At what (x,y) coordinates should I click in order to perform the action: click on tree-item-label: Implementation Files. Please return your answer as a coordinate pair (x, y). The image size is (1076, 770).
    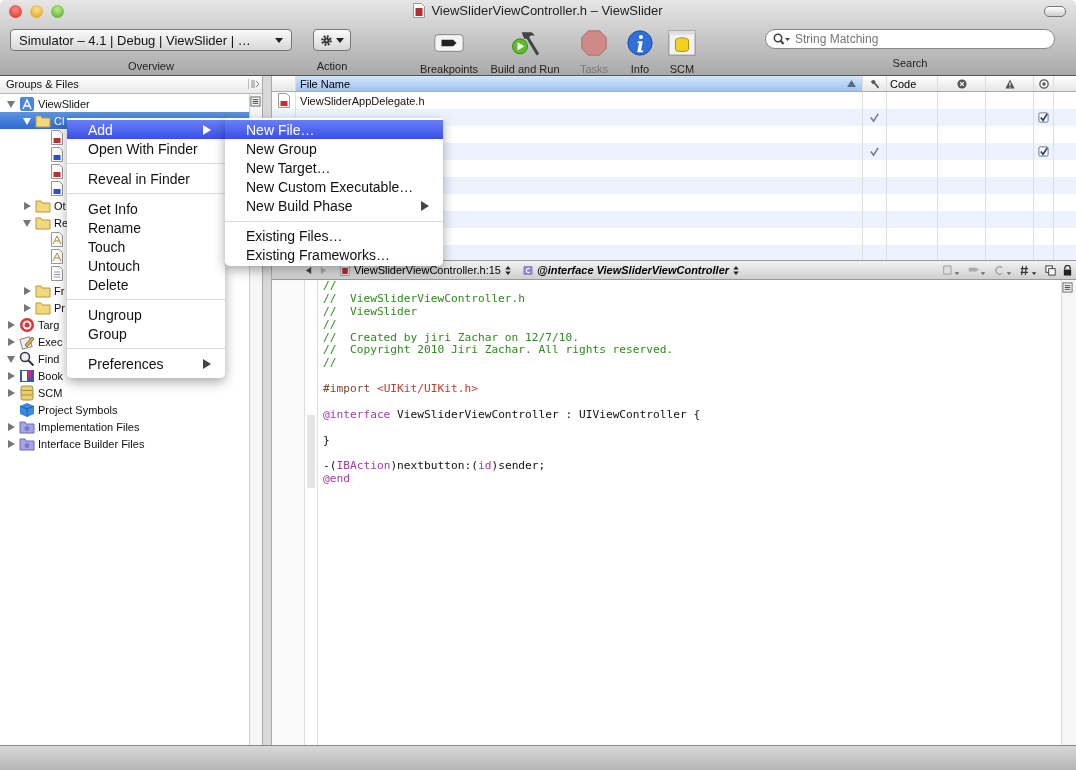
    Looking at the image, I should click on (89, 426).